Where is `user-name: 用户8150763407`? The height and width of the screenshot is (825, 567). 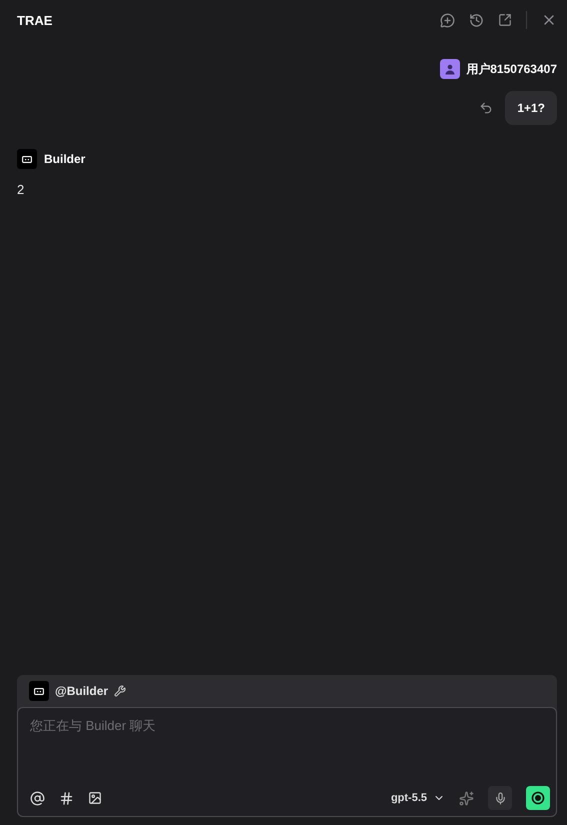
user-name: 用户8150763407 is located at coordinates (511, 69).